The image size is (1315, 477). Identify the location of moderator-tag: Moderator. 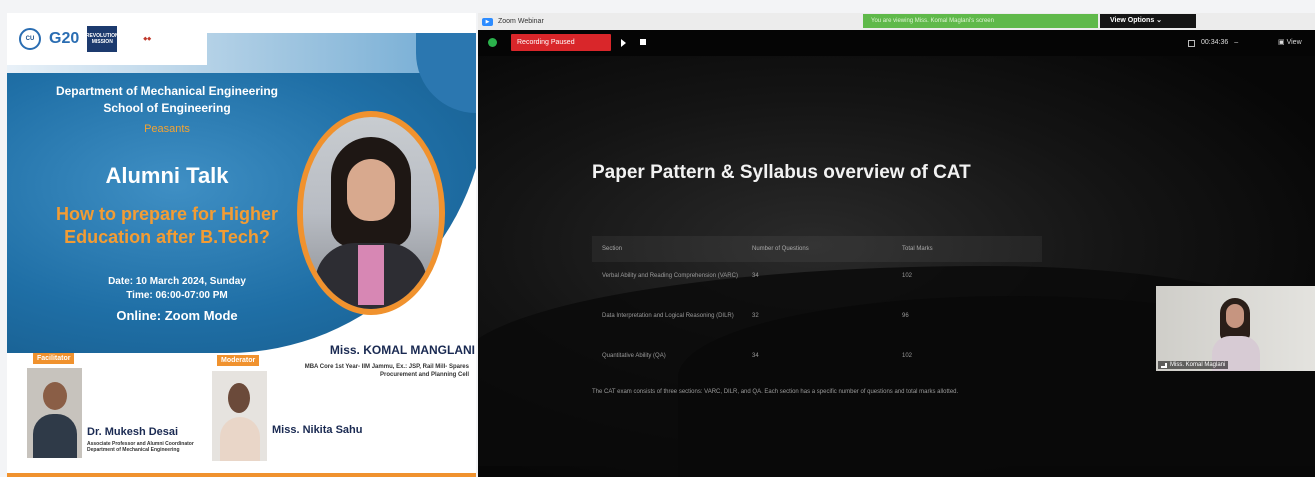
(238, 360).